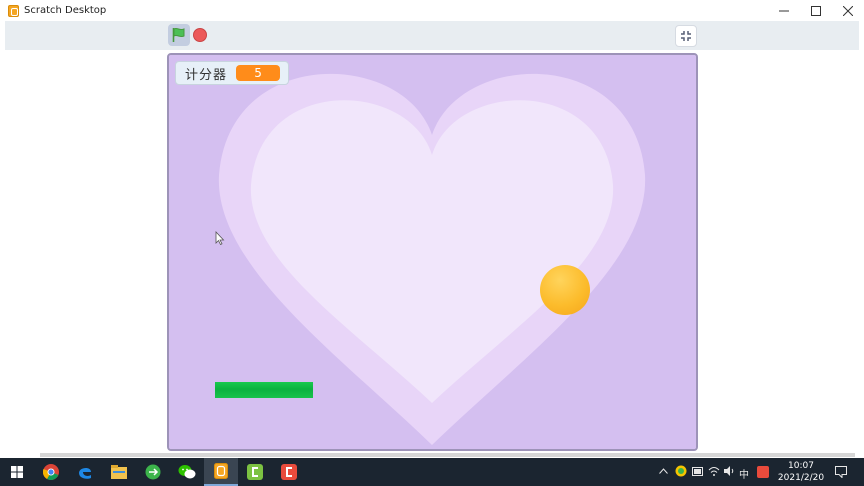 The width and height of the screenshot is (864, 486). I want to click on green-app-icon, so click(153, 472).